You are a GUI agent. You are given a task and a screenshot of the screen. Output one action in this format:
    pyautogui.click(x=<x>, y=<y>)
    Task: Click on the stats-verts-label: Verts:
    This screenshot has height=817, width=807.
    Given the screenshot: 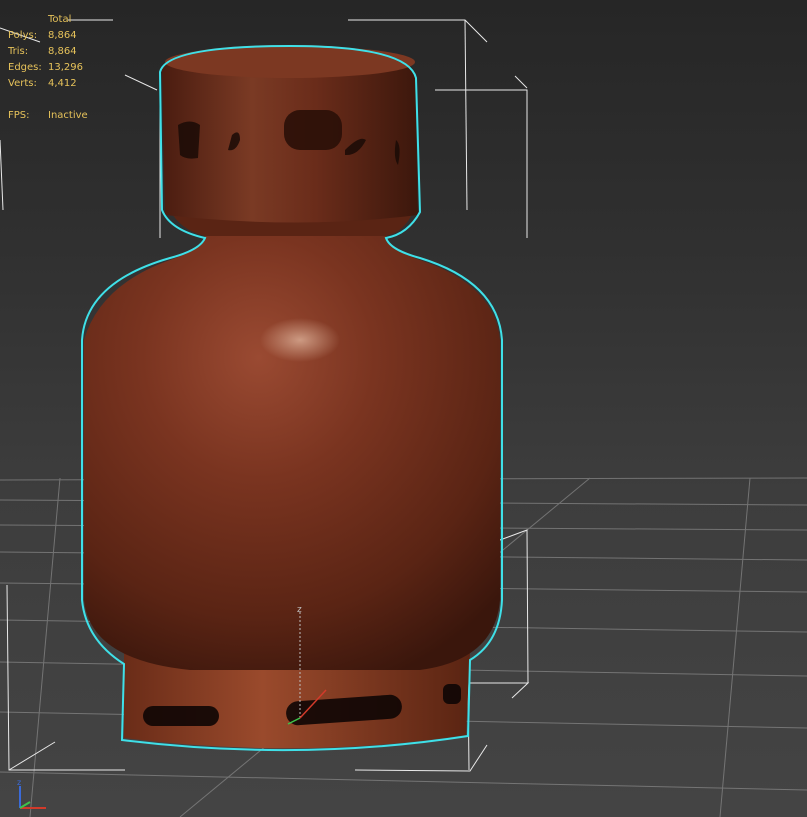 What is the action you would take?
    pyautogui.click(x=22, y=83)
    